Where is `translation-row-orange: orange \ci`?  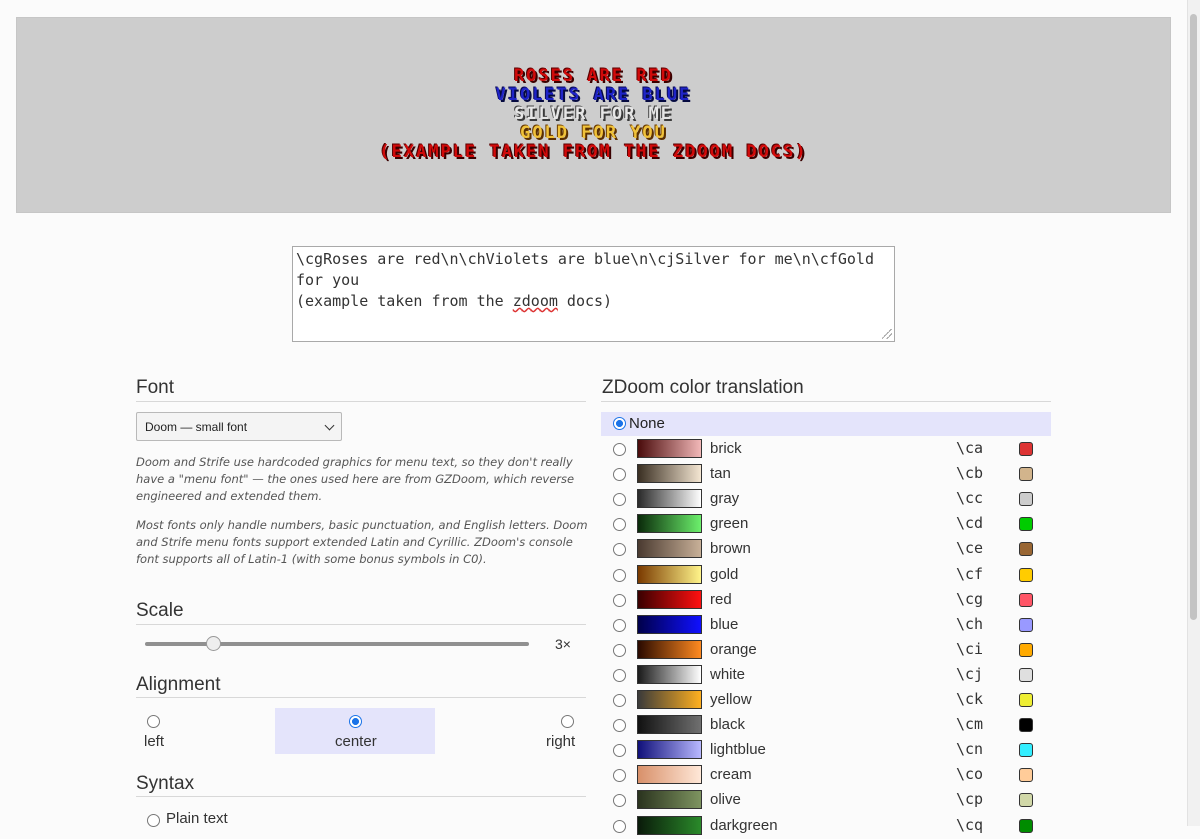
translation-row-orange: orange \ci is located at coordinates (826, 650).